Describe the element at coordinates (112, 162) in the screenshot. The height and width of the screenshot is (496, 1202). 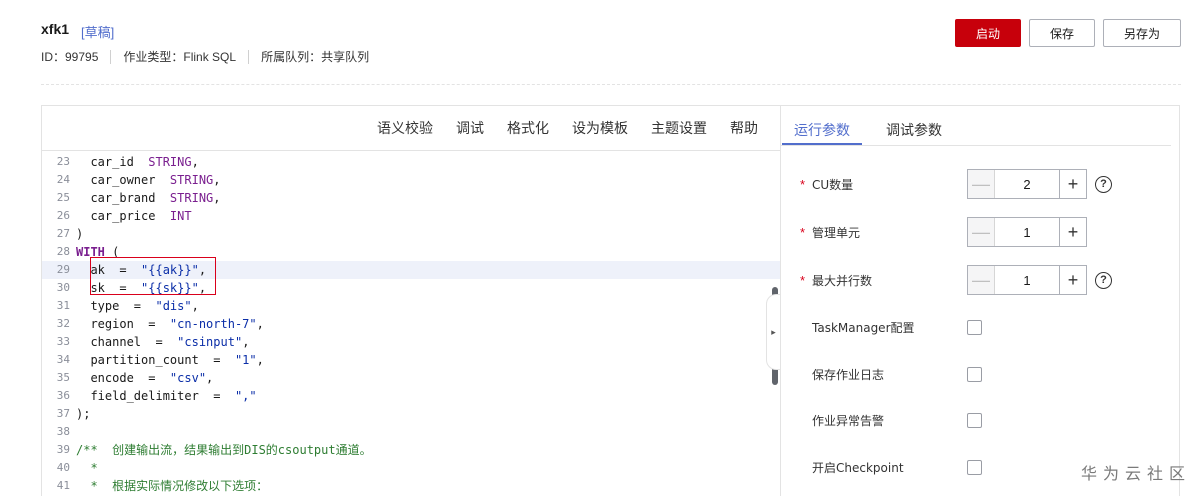
I see `code-token: car_id` at that location.